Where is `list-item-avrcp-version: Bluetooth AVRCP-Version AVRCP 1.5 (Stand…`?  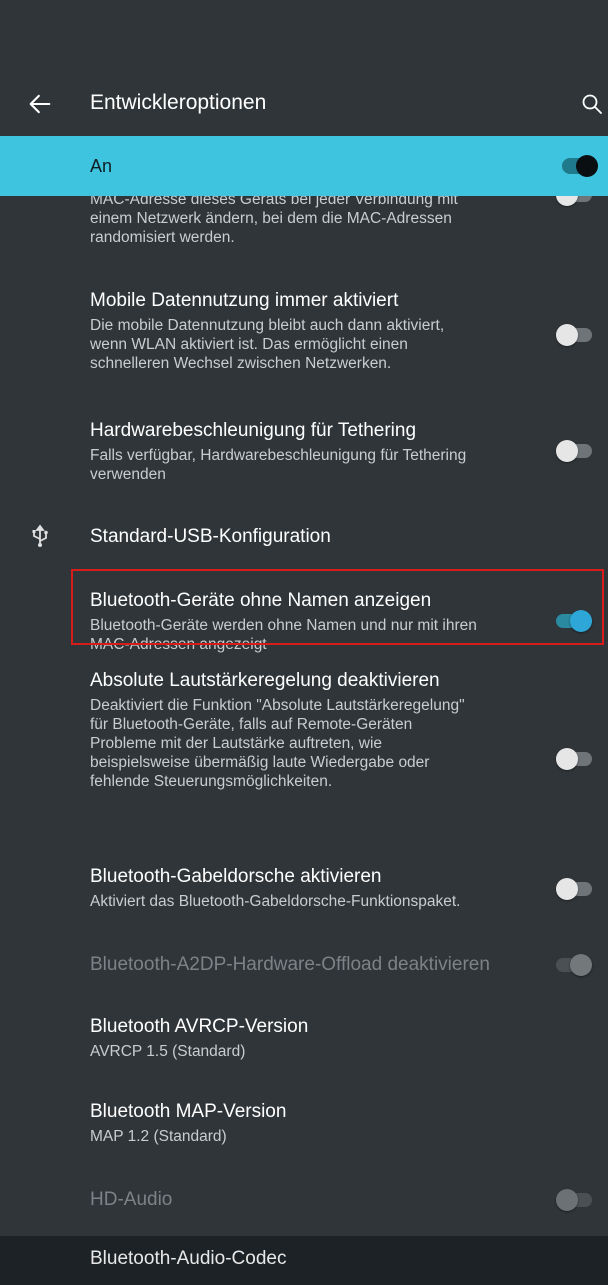 list-item-avrcp-version: Bluetooth AVRCP-Version AVRCP 1.5 (Stand… is located at coordinates (304, 1044).